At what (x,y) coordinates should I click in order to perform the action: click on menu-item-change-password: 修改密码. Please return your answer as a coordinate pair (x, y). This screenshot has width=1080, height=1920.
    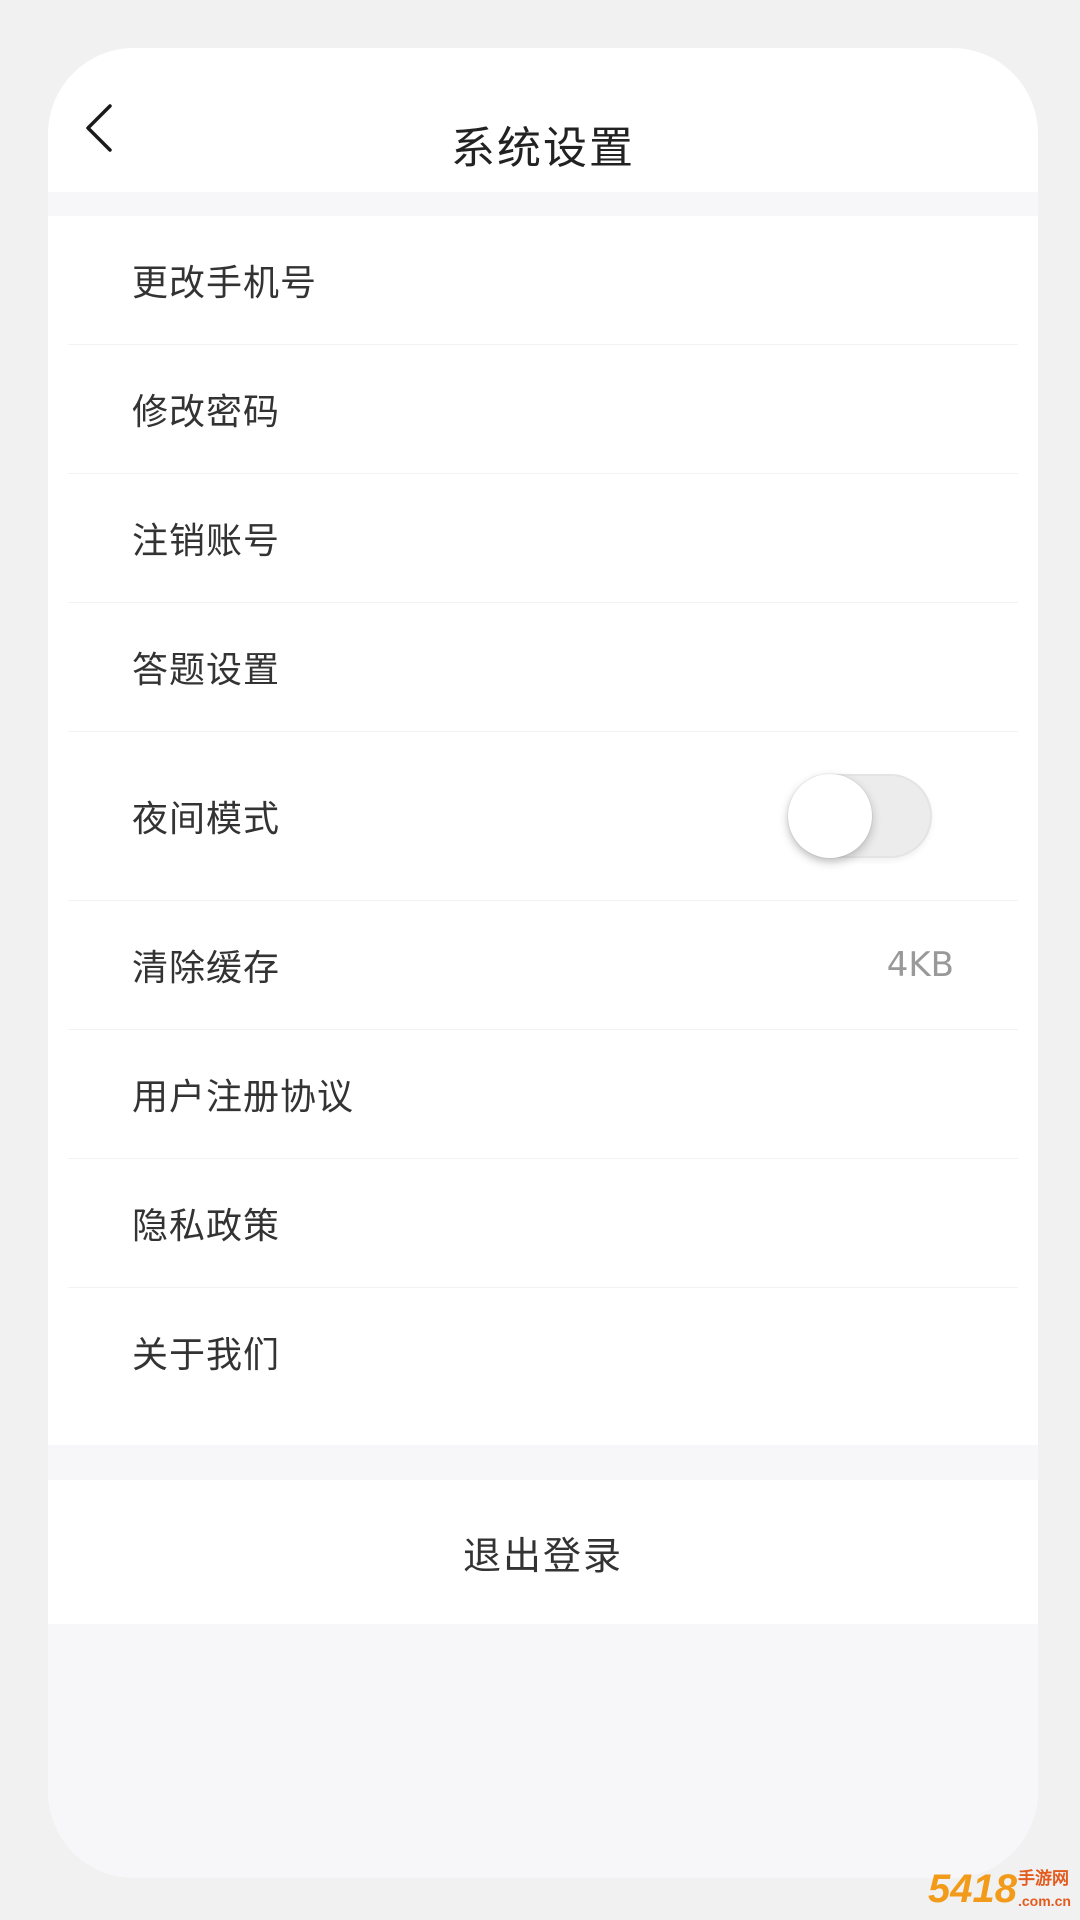
    Looking at the image, I should click on (543, 409).